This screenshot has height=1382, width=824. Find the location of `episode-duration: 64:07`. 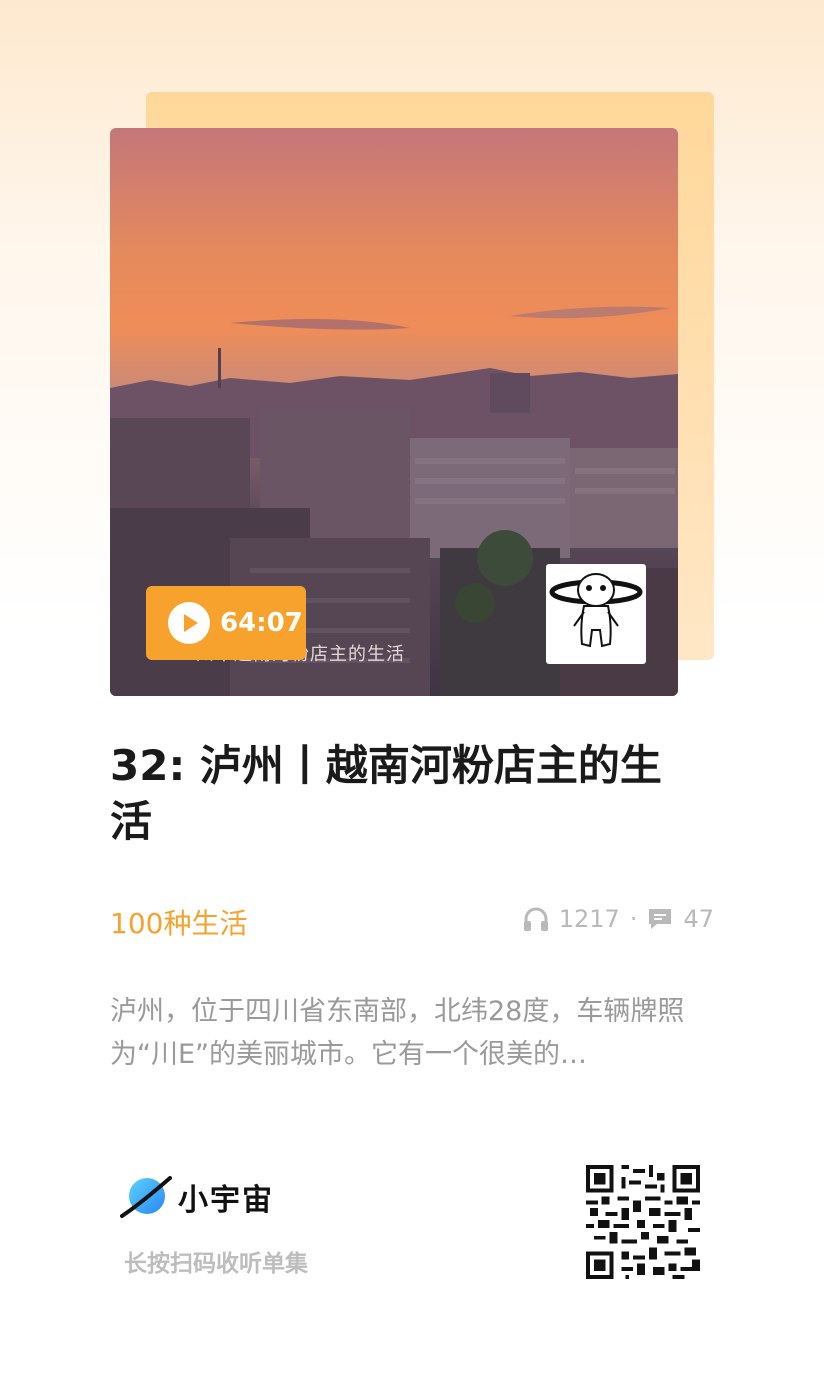

episode-duration: 64:07 is located at coordinates (261, 623).